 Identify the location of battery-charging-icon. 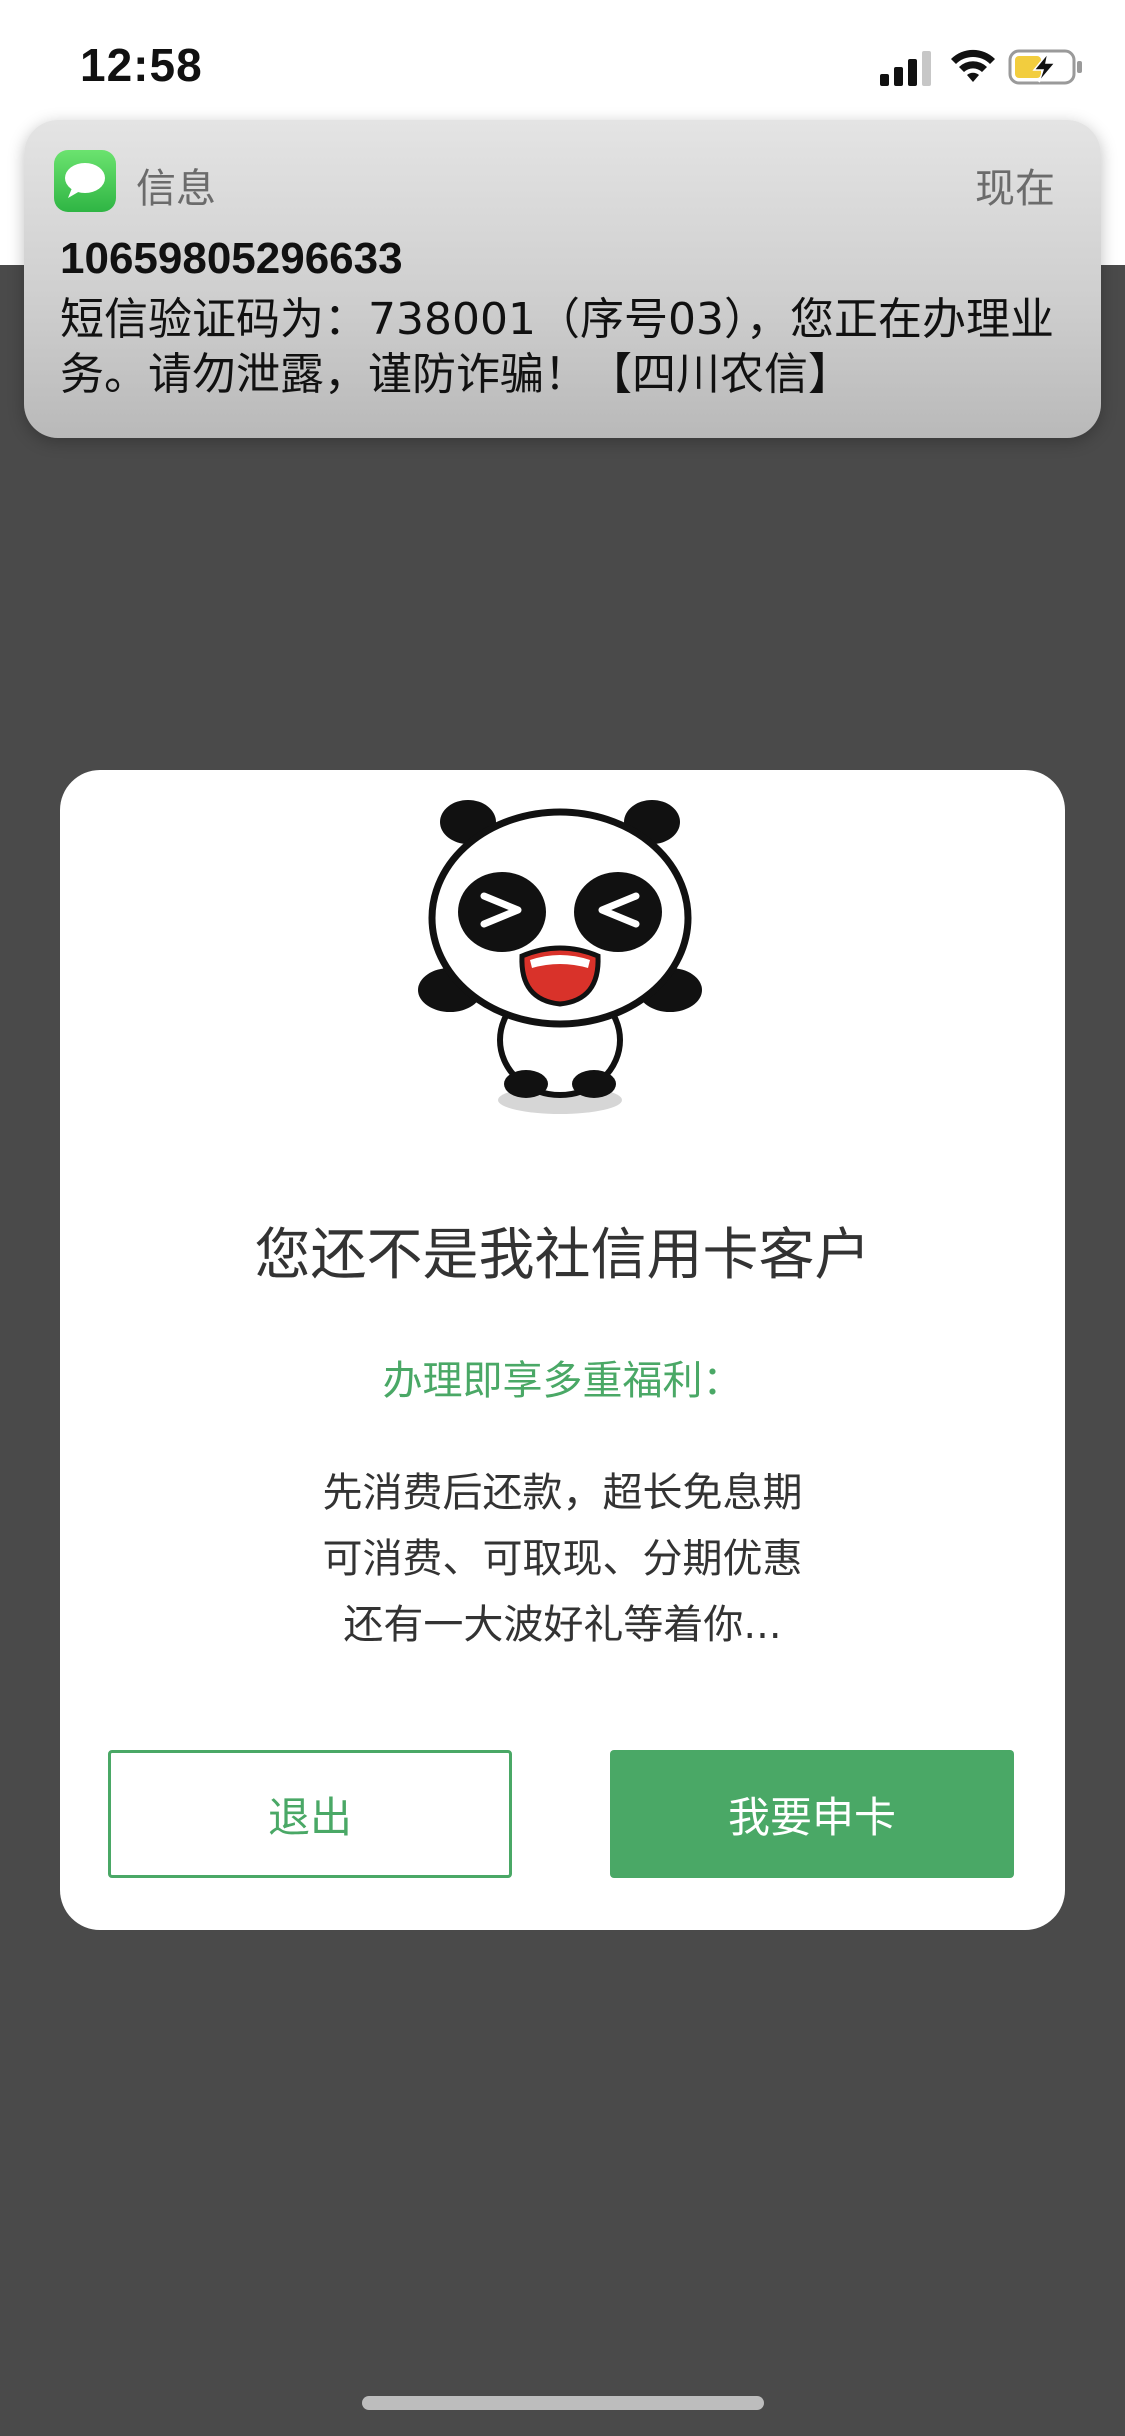
(1045, 67).